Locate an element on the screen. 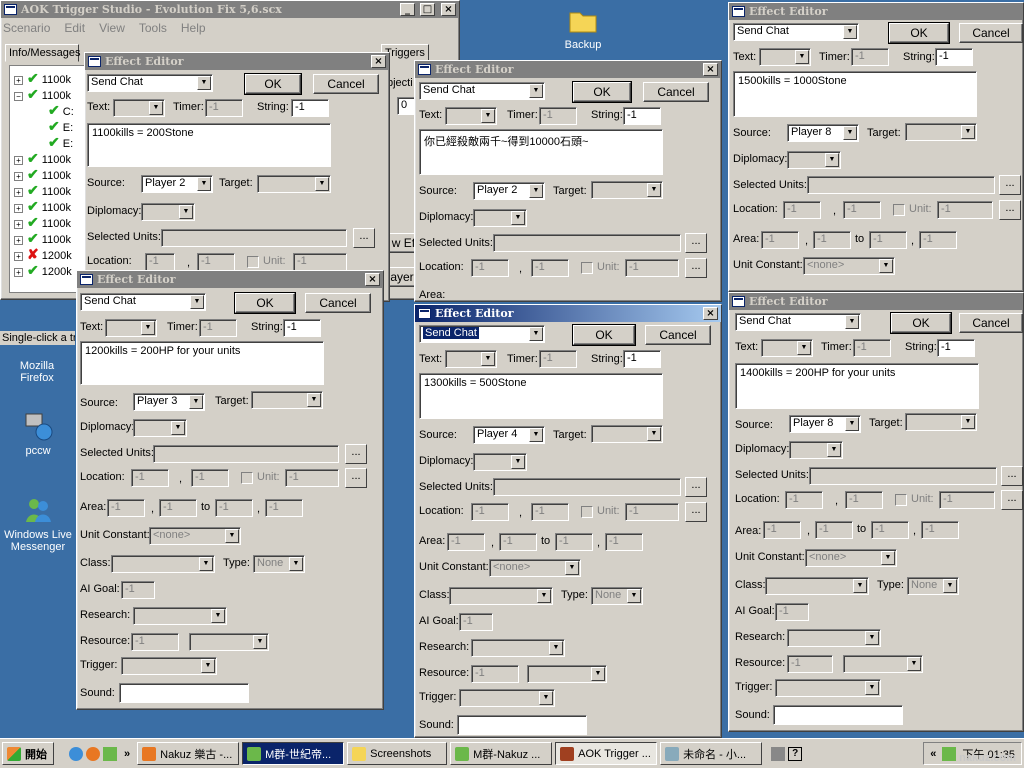  resource-select: ▼ is located at coordinates (883, 664).